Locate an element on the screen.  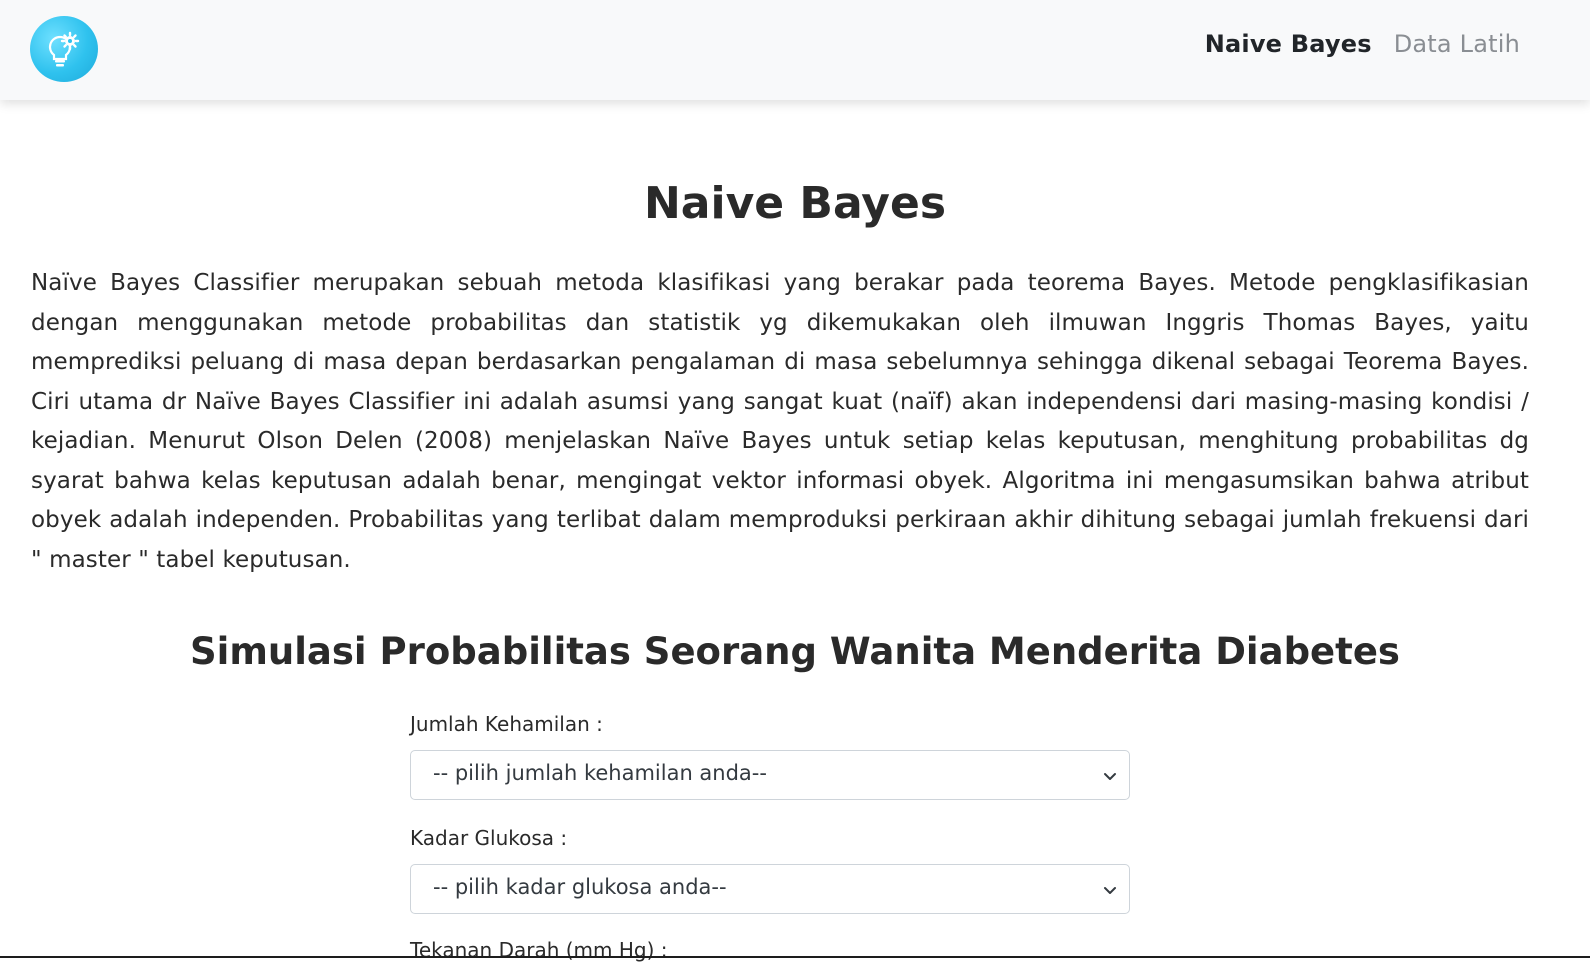
viewport-bottom-edge is located at coordinates (795, 957).